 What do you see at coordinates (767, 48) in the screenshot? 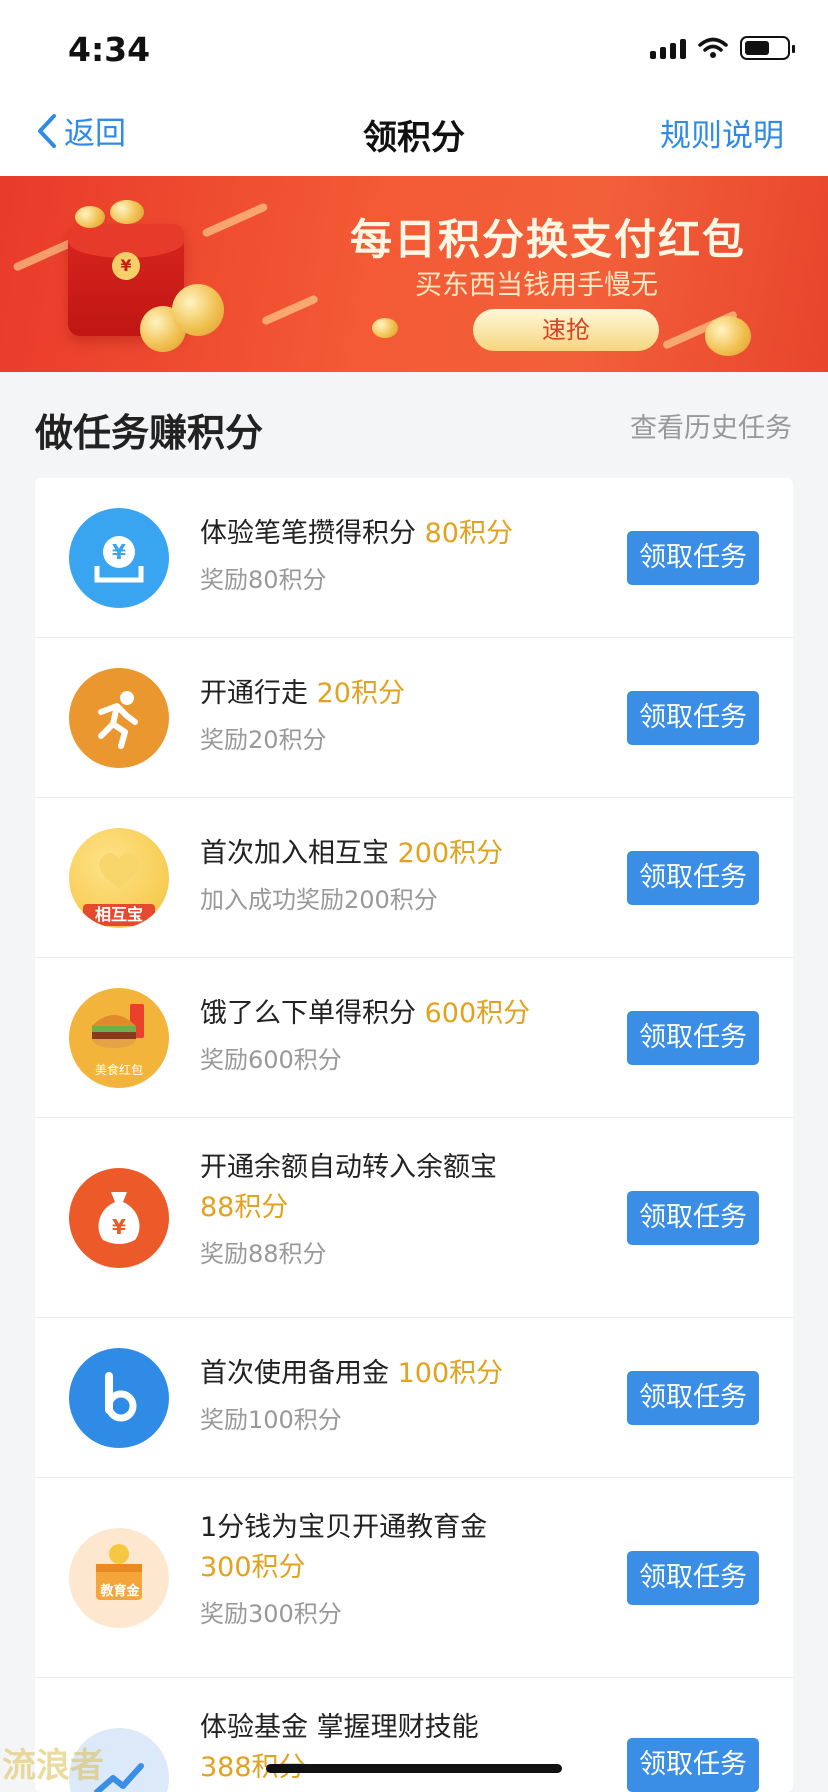
I see `battery-icon` at bounding box center [767, 48].